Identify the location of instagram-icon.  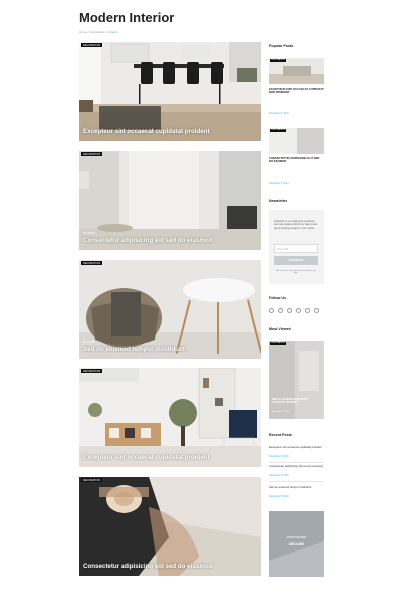
(289, 310).